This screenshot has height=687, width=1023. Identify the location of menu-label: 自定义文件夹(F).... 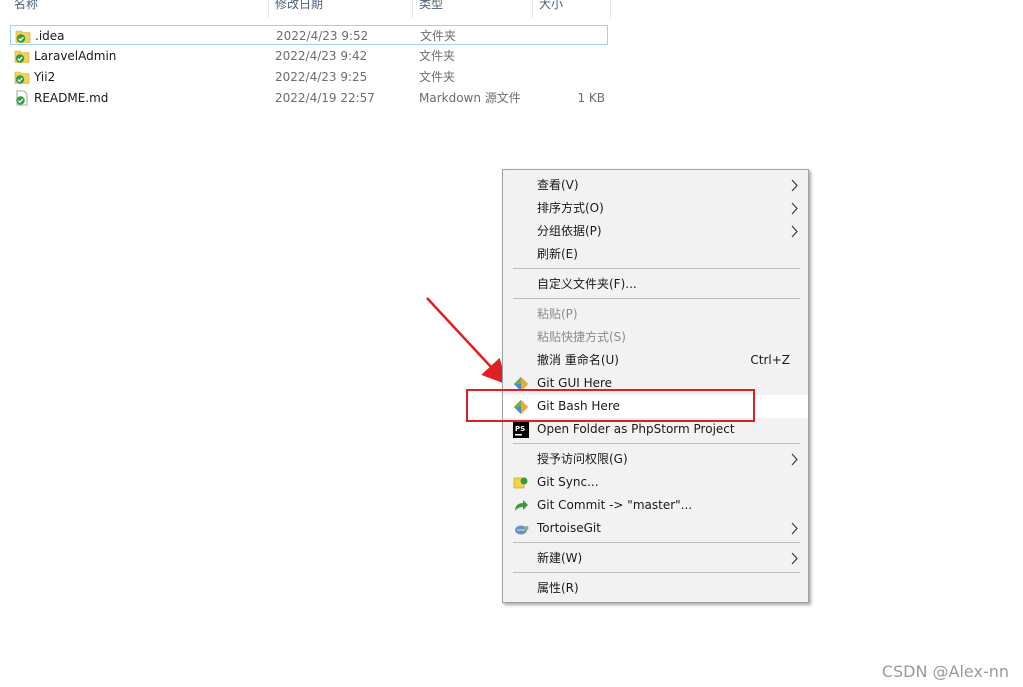
(587, 284).